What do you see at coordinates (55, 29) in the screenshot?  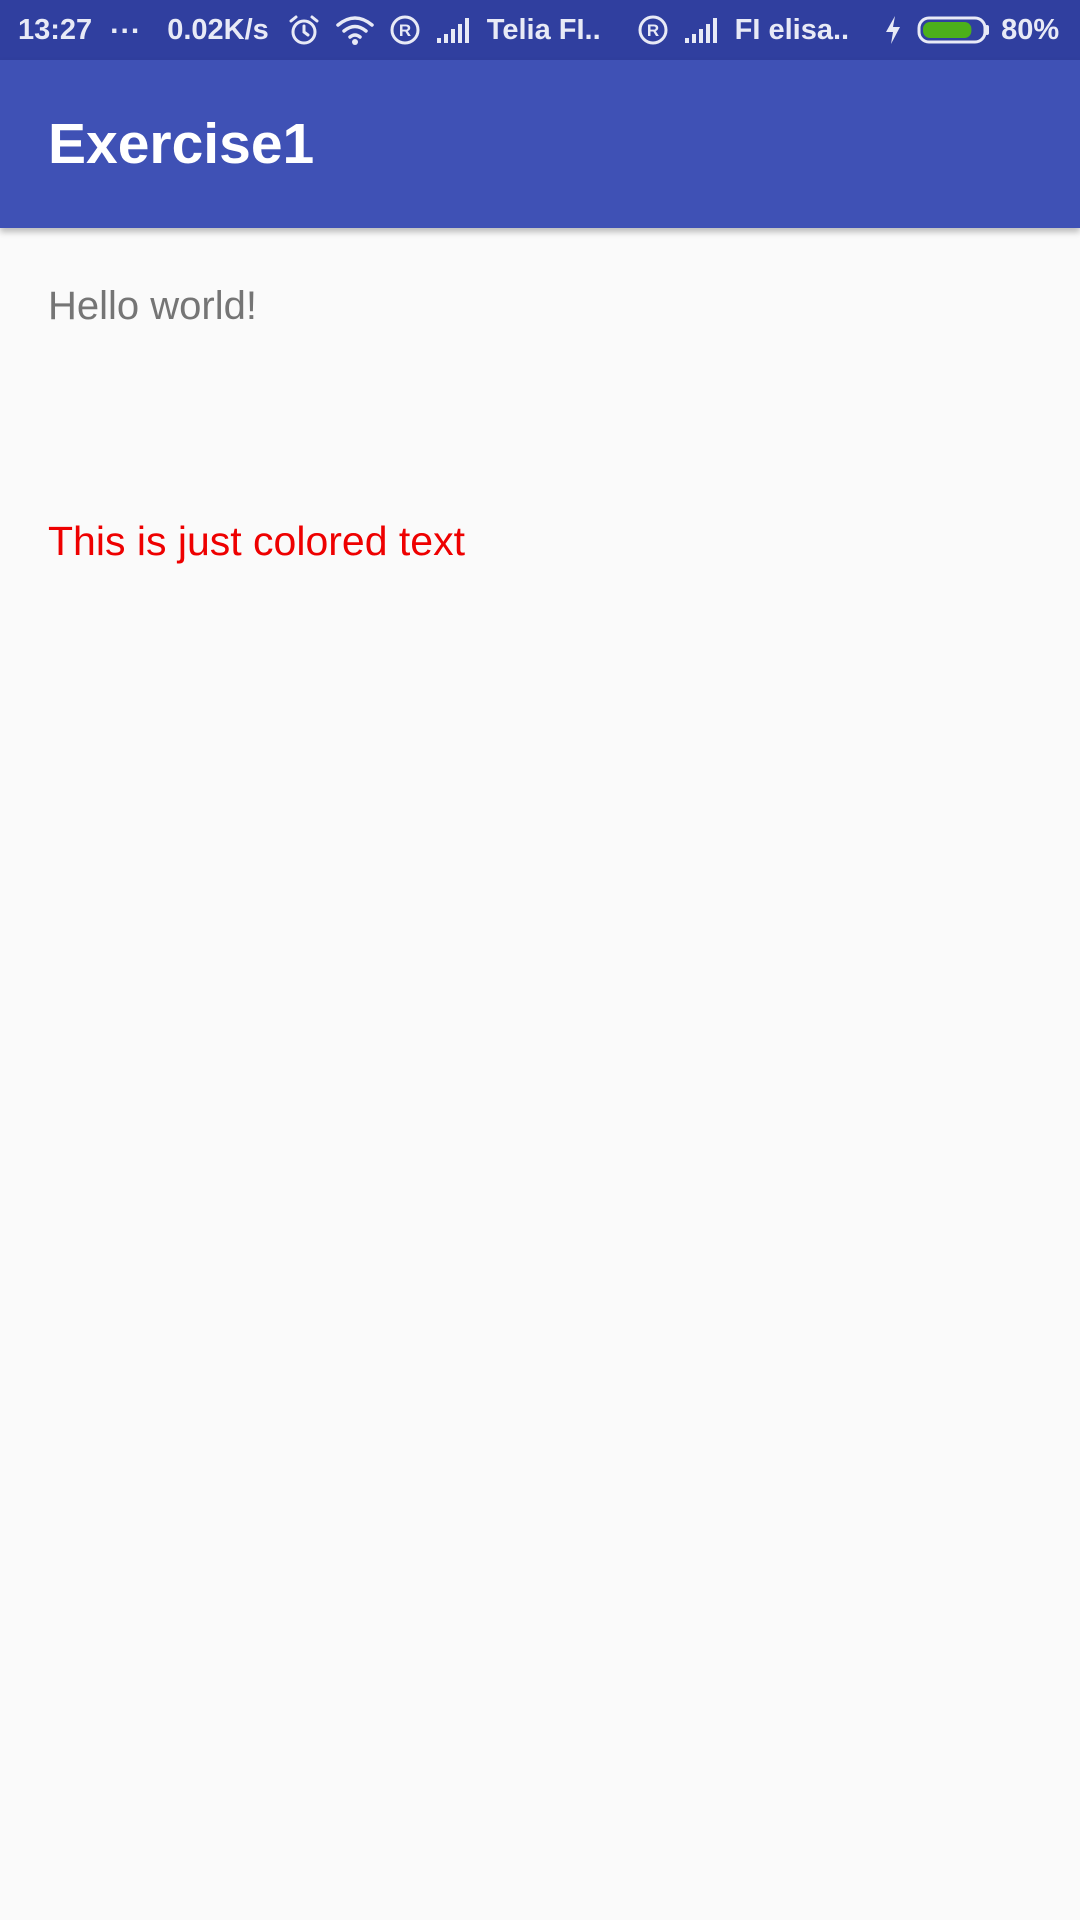 I see `status-time: 13:27` at bounding box center [55, 29].